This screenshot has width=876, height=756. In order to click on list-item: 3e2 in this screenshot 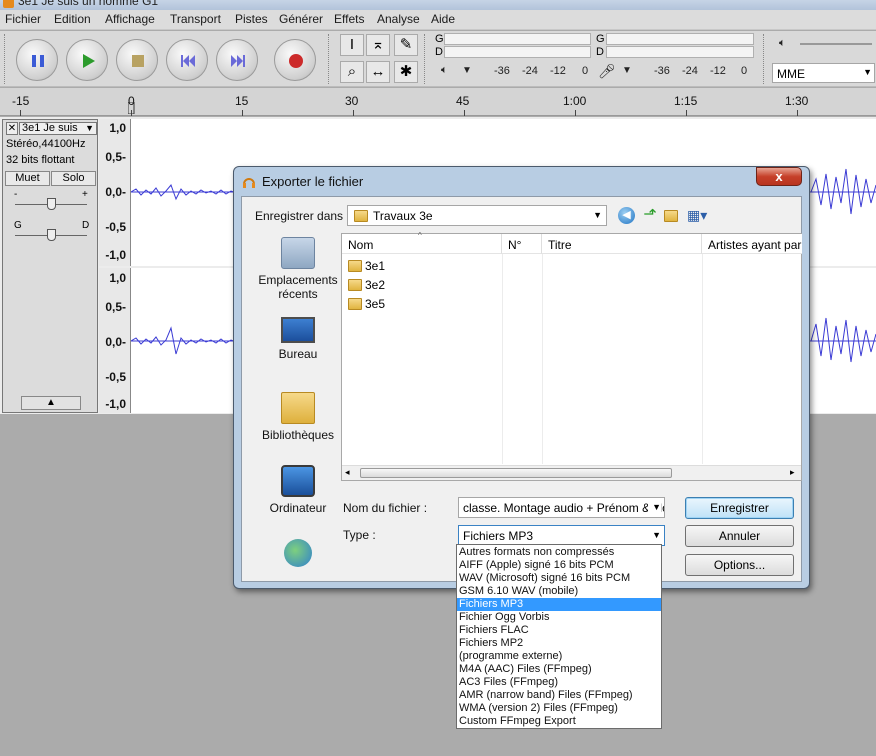, I will do `click(366, 287)`.